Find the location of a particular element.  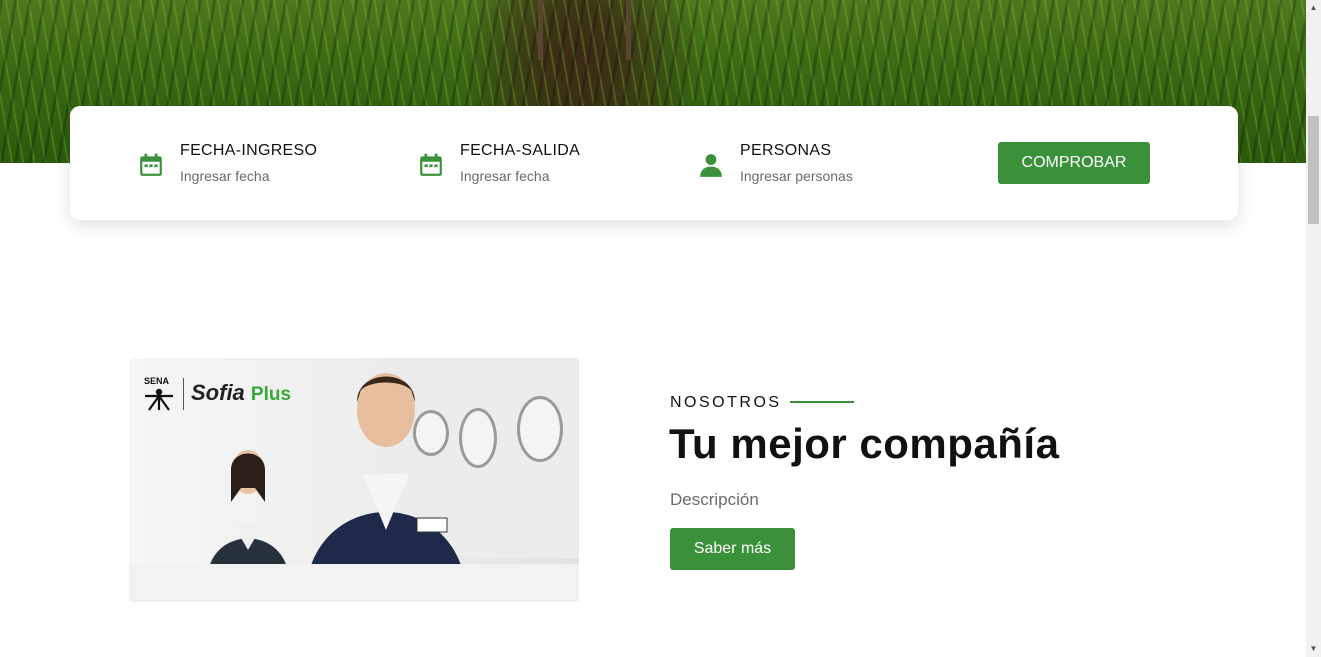

wall-clock is located at coordinates (540, 429).